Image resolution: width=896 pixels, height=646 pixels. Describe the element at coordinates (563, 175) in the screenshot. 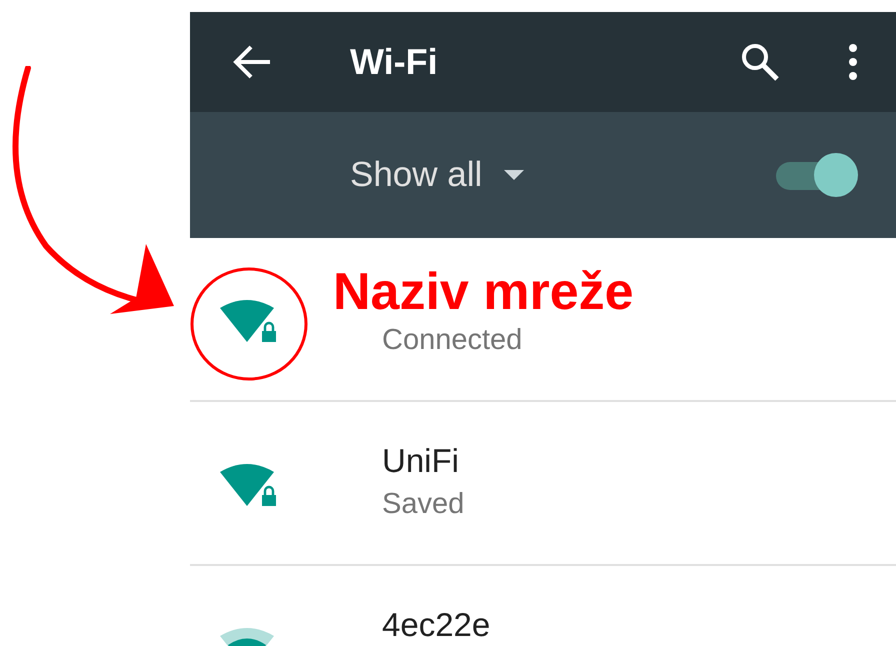

I see `show-all-dropdown: Show all` at that location.